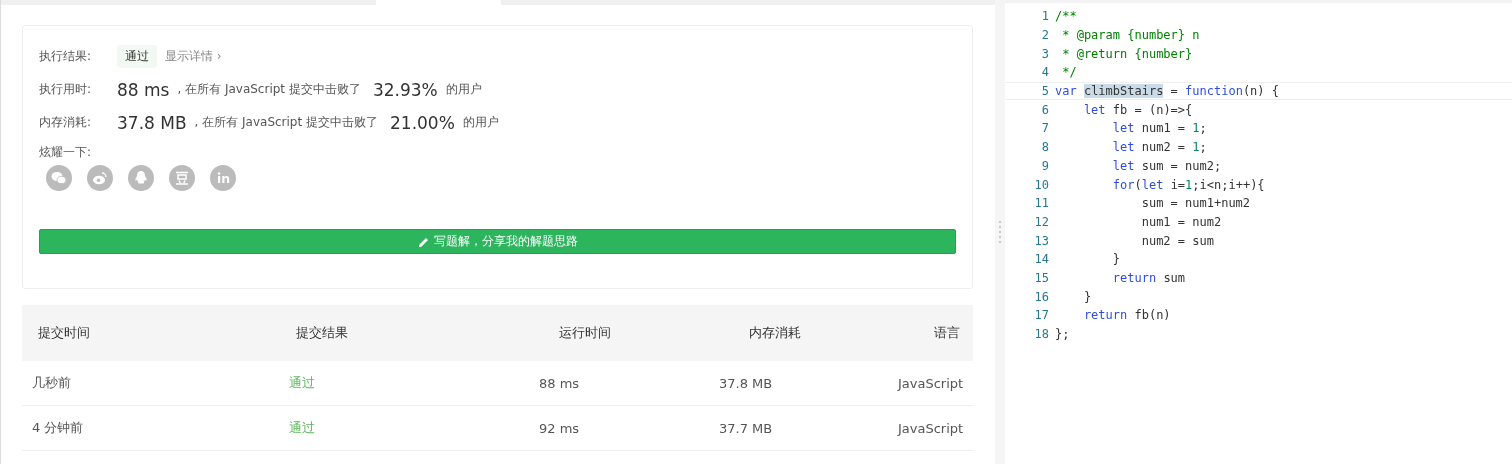 Image resolution: width=1512 pixels, height=464 pixels. What do you see at coordinates (1041, 259) in the screenshot?
I see `line-number: 14` at bounding box center [1041, 259].